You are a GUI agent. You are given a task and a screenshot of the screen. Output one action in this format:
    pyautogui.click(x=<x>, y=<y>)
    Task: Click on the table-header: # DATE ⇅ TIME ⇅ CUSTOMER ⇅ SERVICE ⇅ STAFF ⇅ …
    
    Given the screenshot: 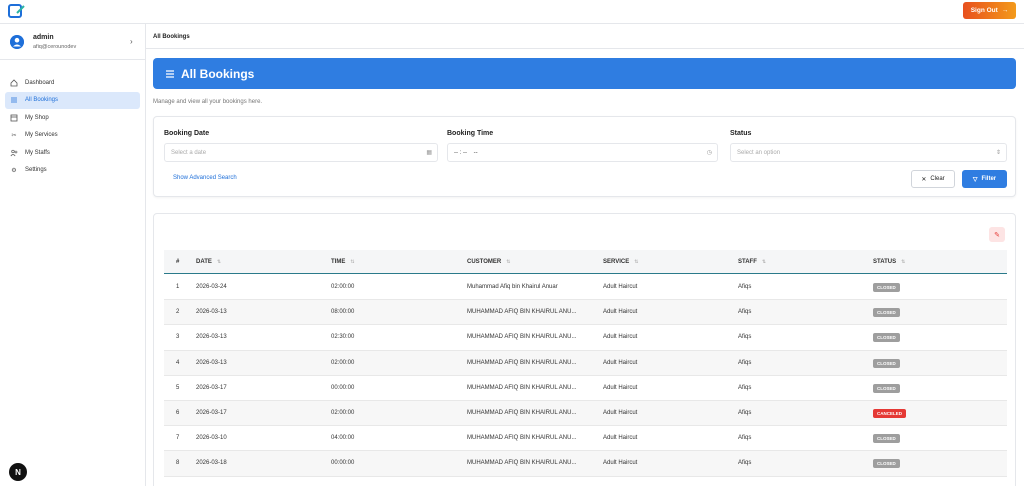 What is the action you would take?
    pyautogui.click(x=585, y=262)
    